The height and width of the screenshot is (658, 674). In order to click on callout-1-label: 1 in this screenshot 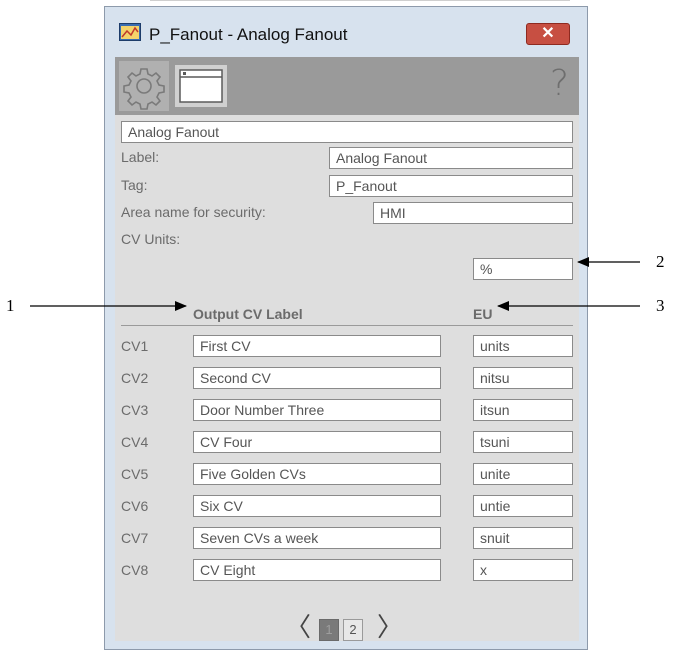, I will do `click(10, 305)`.